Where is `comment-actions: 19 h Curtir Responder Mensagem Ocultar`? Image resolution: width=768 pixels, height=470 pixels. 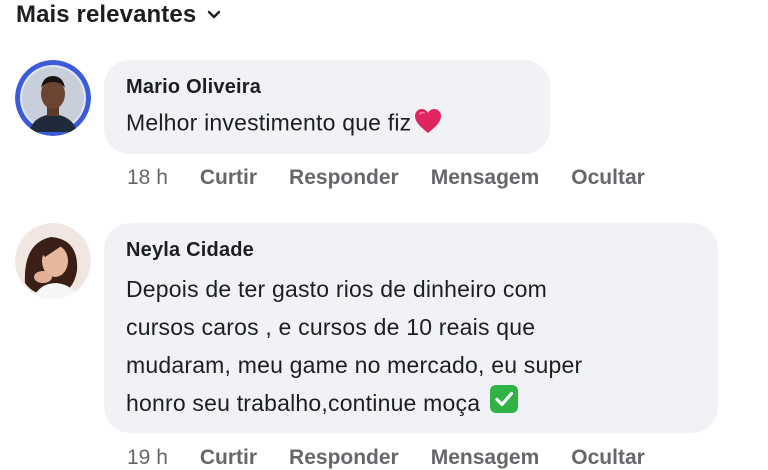 comment-actions: 19 h Curtir Responder Mensagem Ocultar is located at coordinates (386, 458).